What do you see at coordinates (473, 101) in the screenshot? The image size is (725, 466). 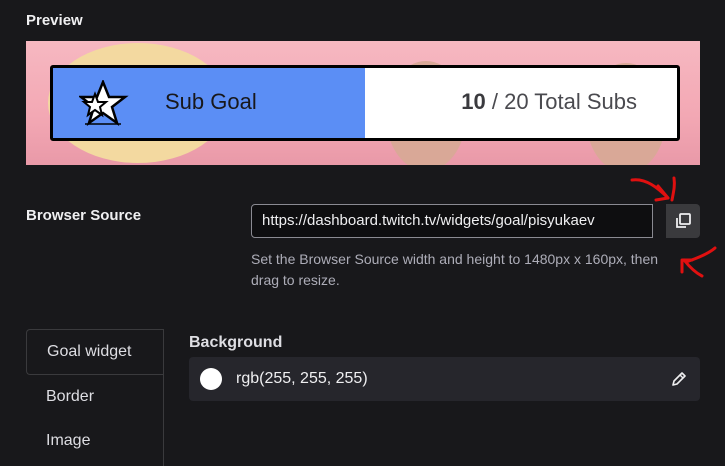 I see `goal-current: 10` at bounding box center [473, 101].